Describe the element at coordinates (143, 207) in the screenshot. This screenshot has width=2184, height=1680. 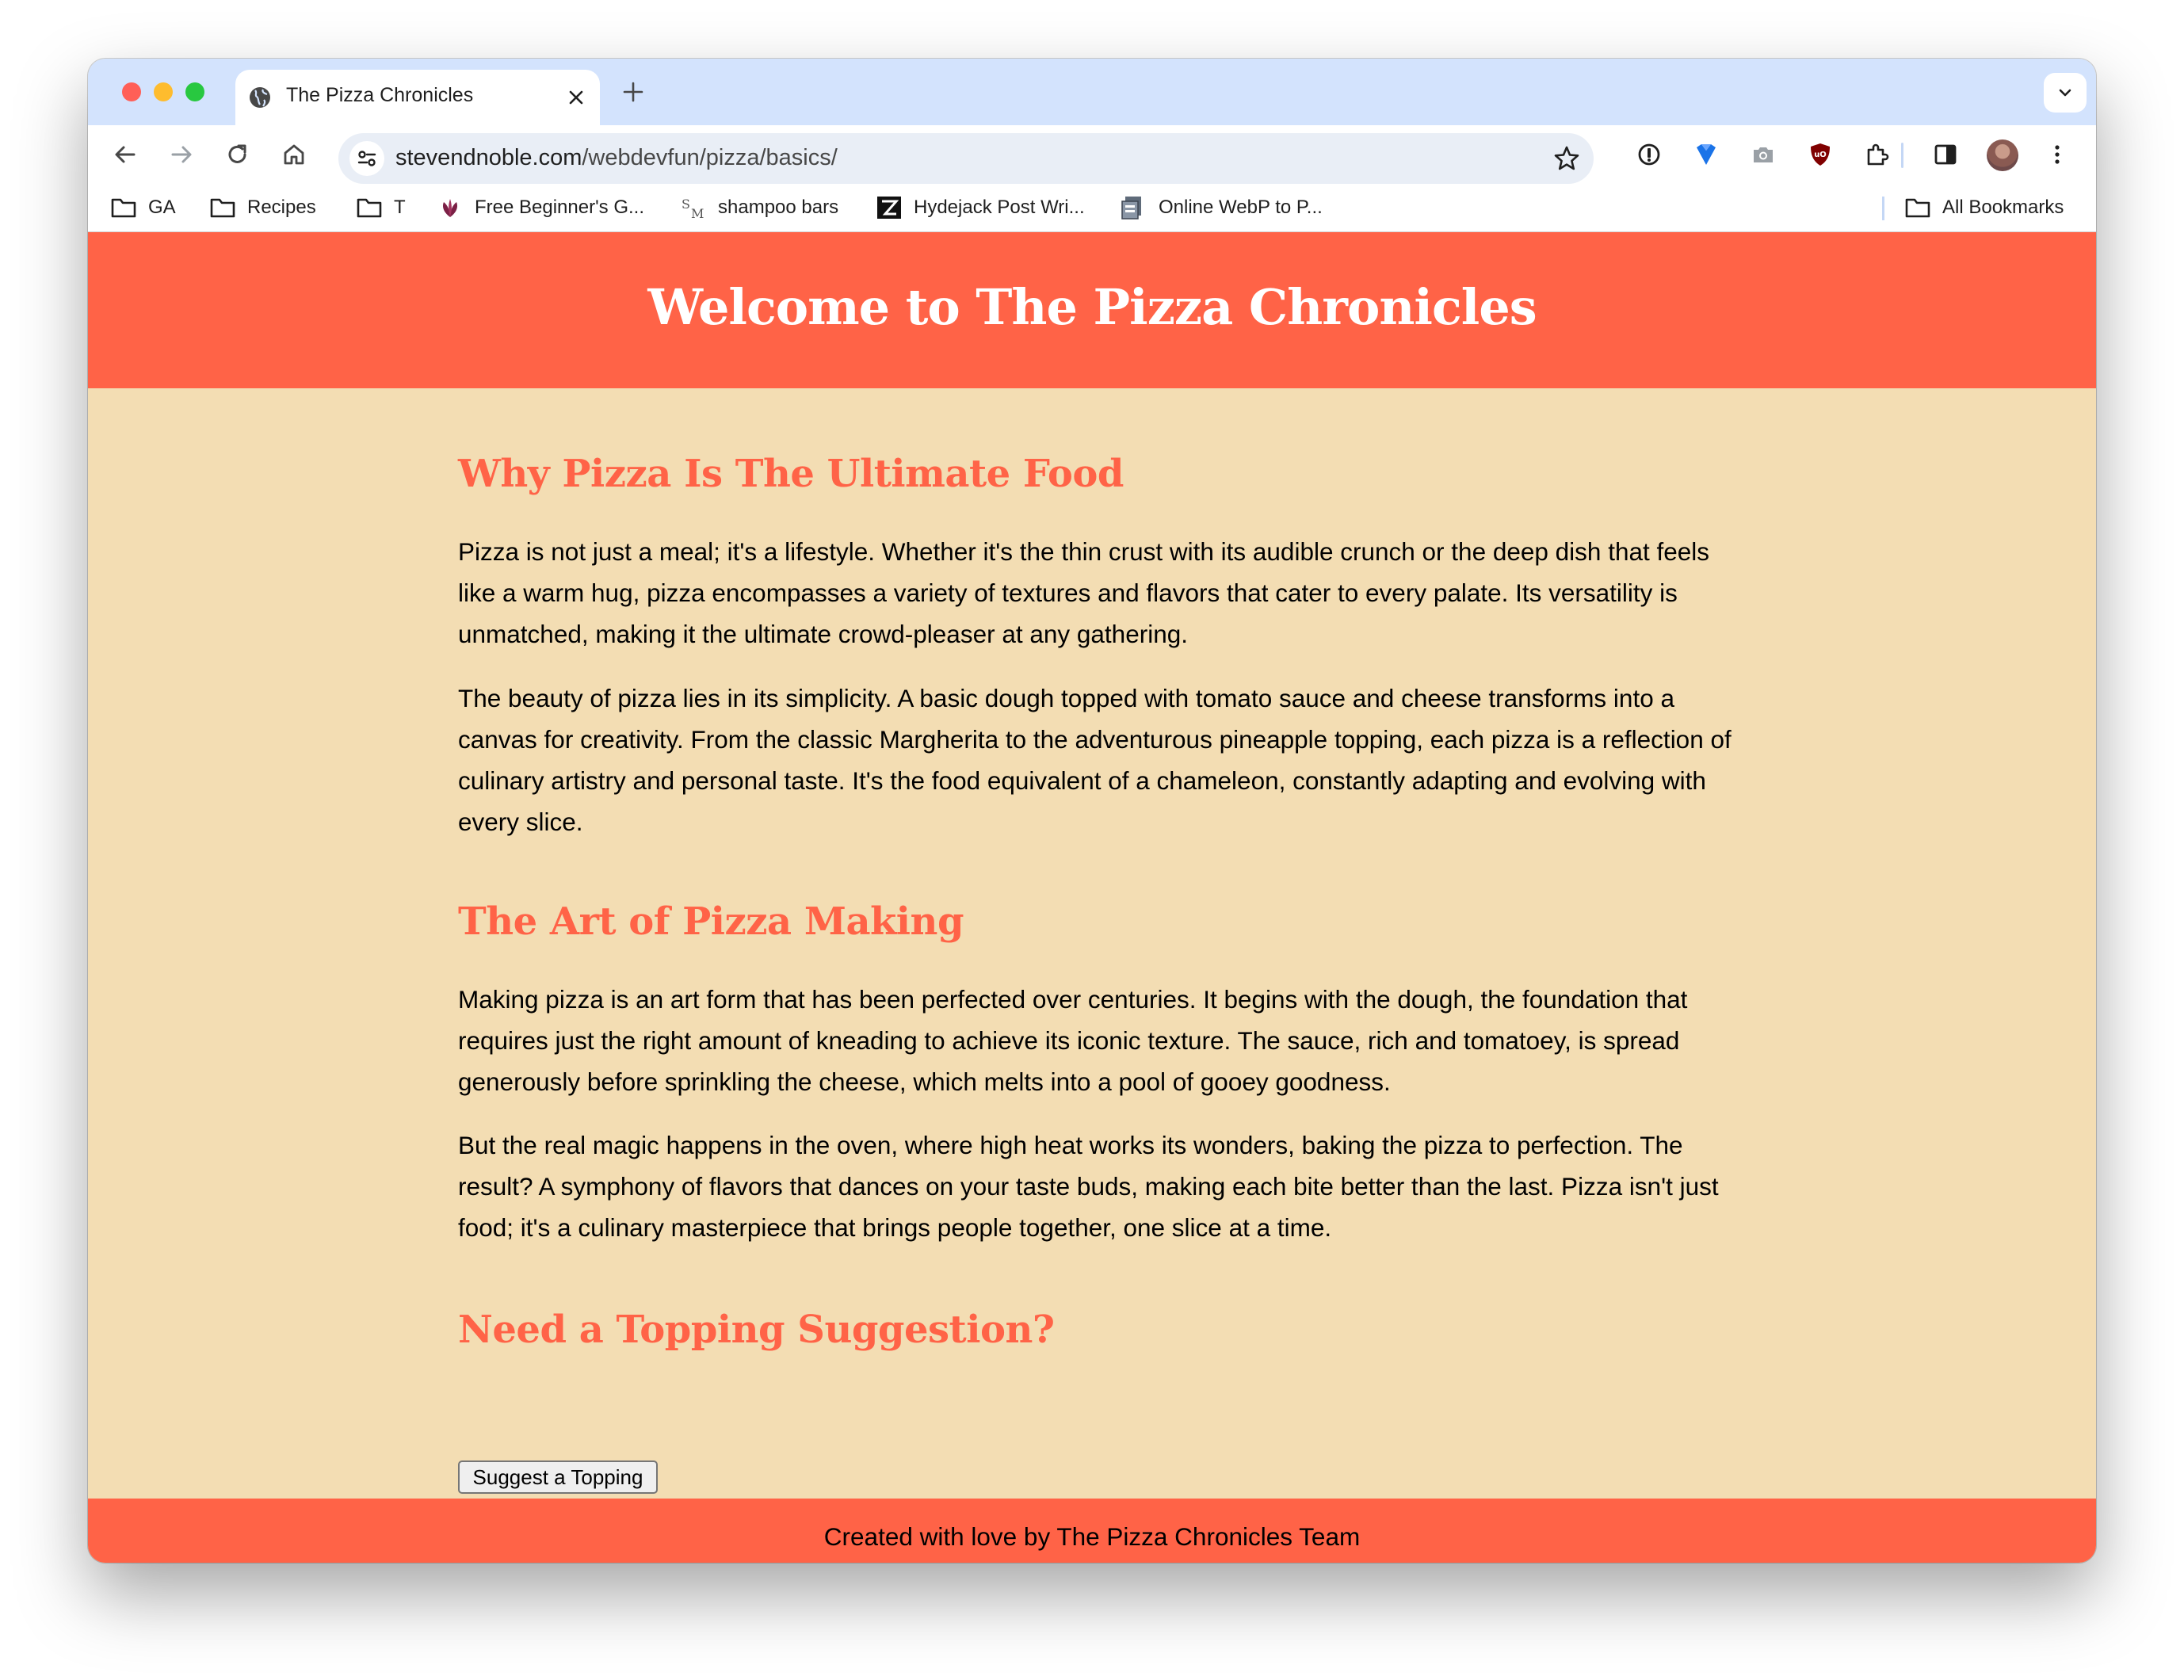
I see `bookmark-folder-ga: GA` at that location.